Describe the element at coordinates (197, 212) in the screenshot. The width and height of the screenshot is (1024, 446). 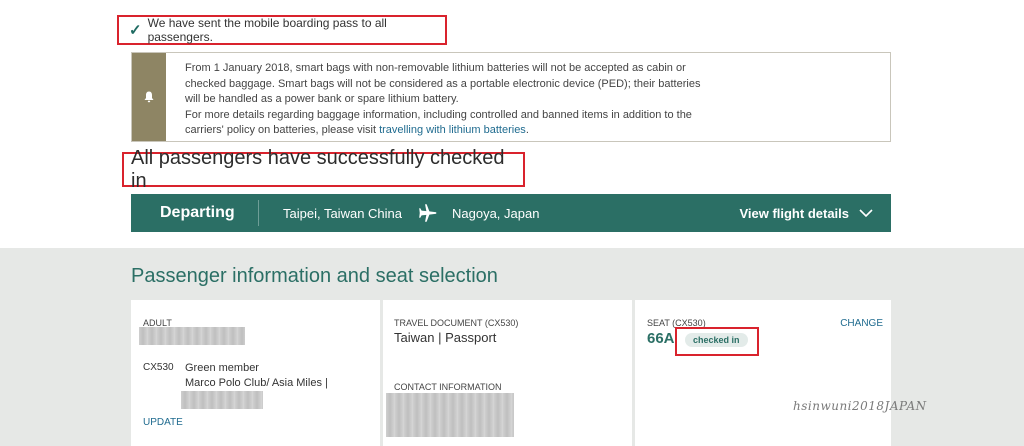
I see `direction-label: Departing` at that location.